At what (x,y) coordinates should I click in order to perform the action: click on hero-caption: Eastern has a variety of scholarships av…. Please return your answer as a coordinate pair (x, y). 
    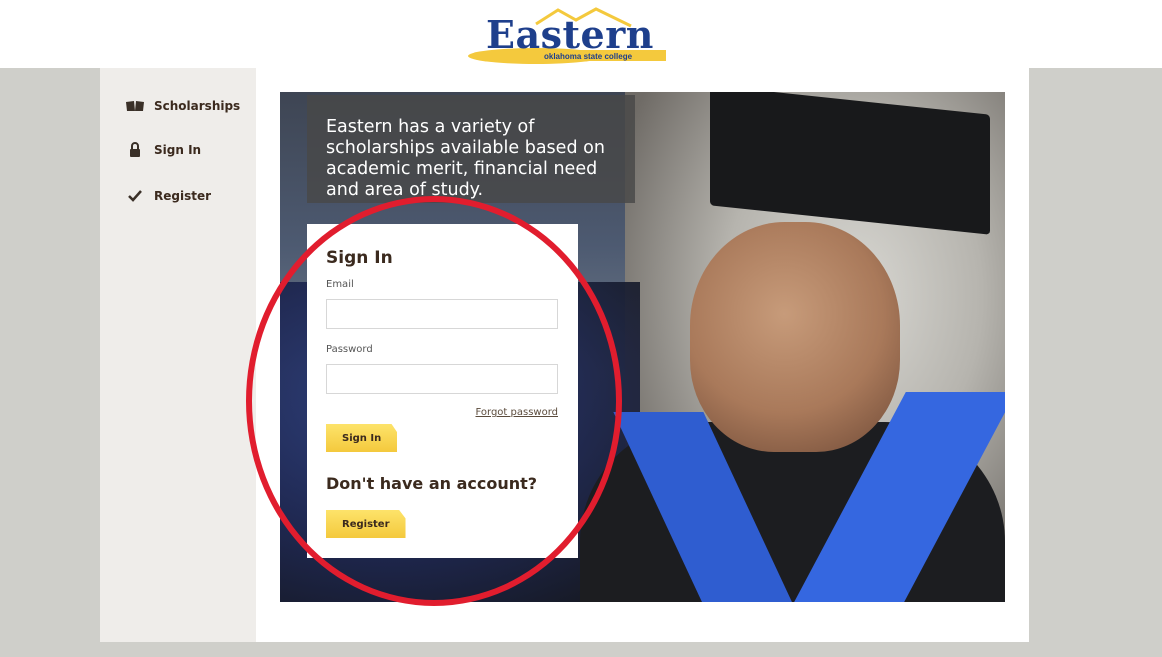
    Looking at the image, I should click on (465, 158).